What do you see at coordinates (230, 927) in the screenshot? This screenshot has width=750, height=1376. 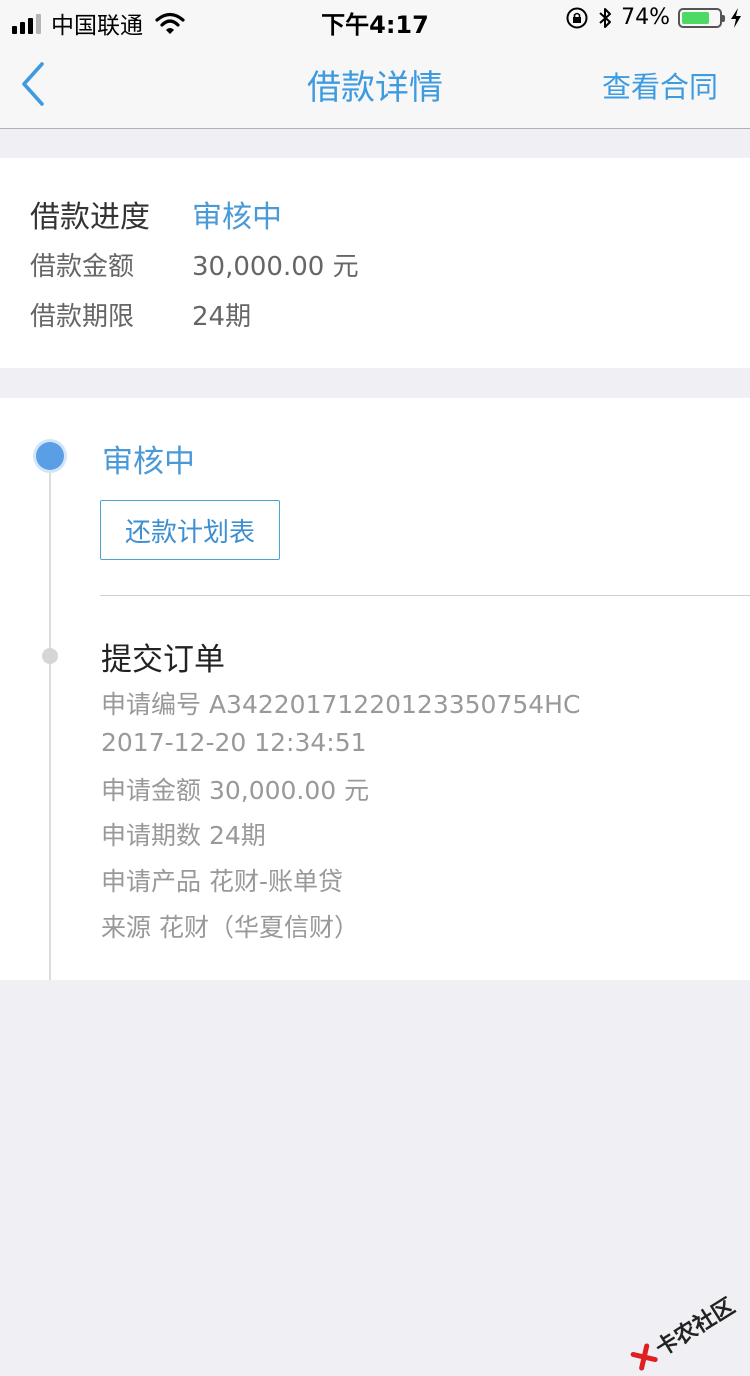 I see `application-source: 来源 花财（华夏信财）` at bounding box center [230, 927].